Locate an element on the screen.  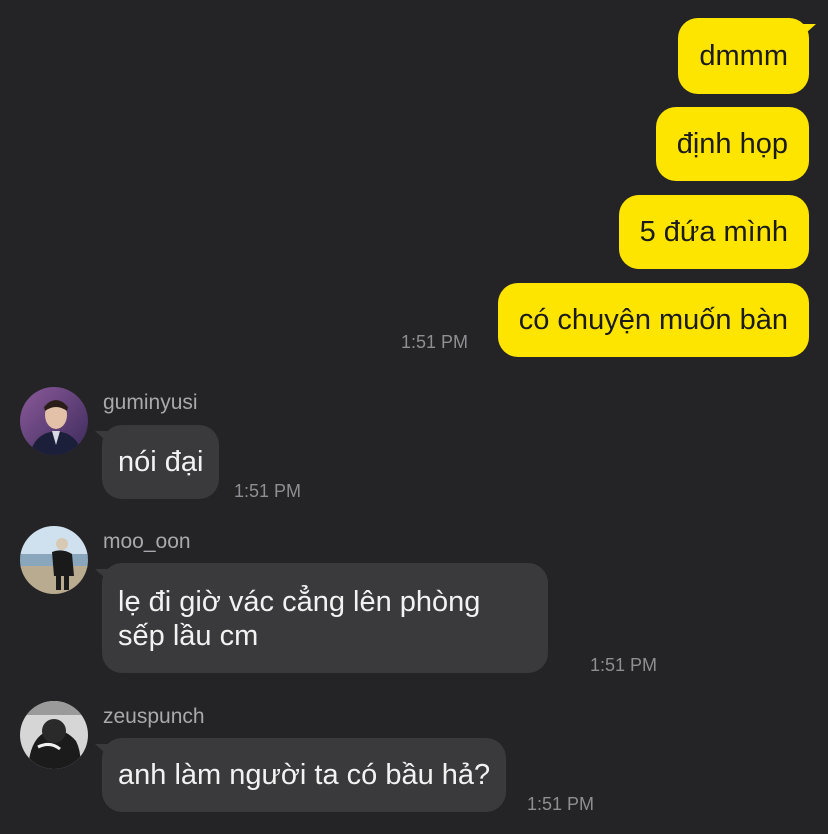
outgoing-message: có chuyện muốn bàn is located at coordinates (653, 320).